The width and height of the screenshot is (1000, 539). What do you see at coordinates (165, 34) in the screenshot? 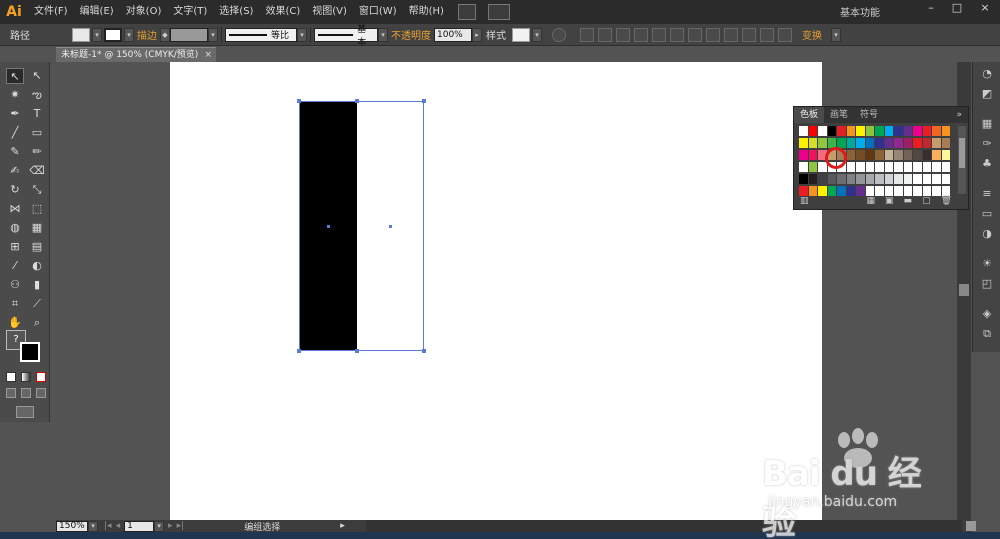
I see `stroke-weight-stepper: ◆` at bounding box center [165, 34].